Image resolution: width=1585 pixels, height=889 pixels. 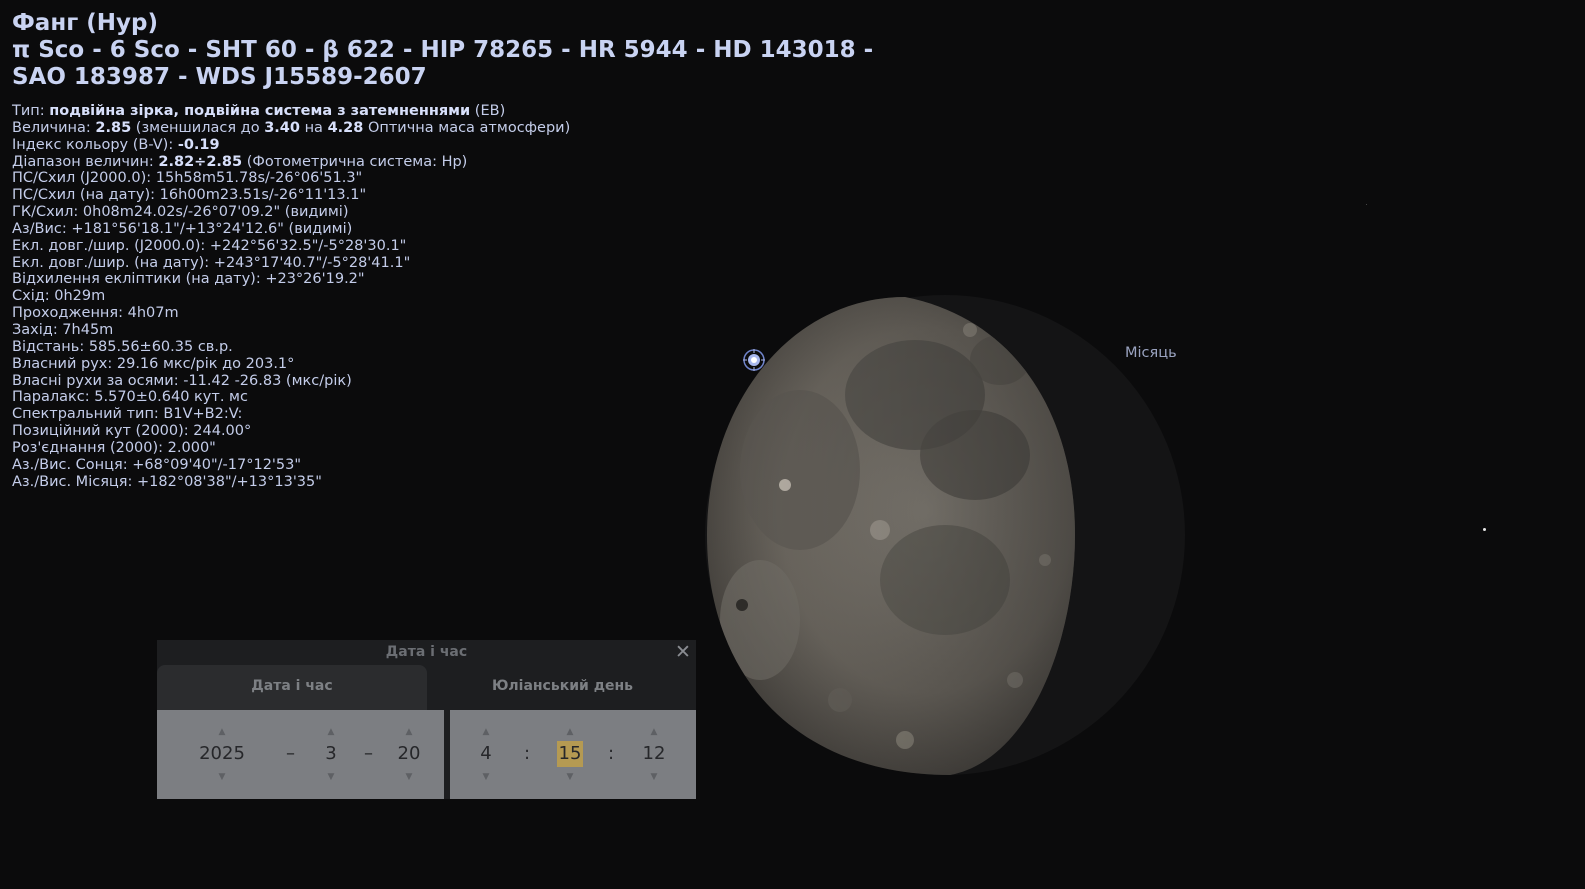 I want to click on info-color-index: Індекс кольору (B-V): -0.19, so click(x=116, y=144).